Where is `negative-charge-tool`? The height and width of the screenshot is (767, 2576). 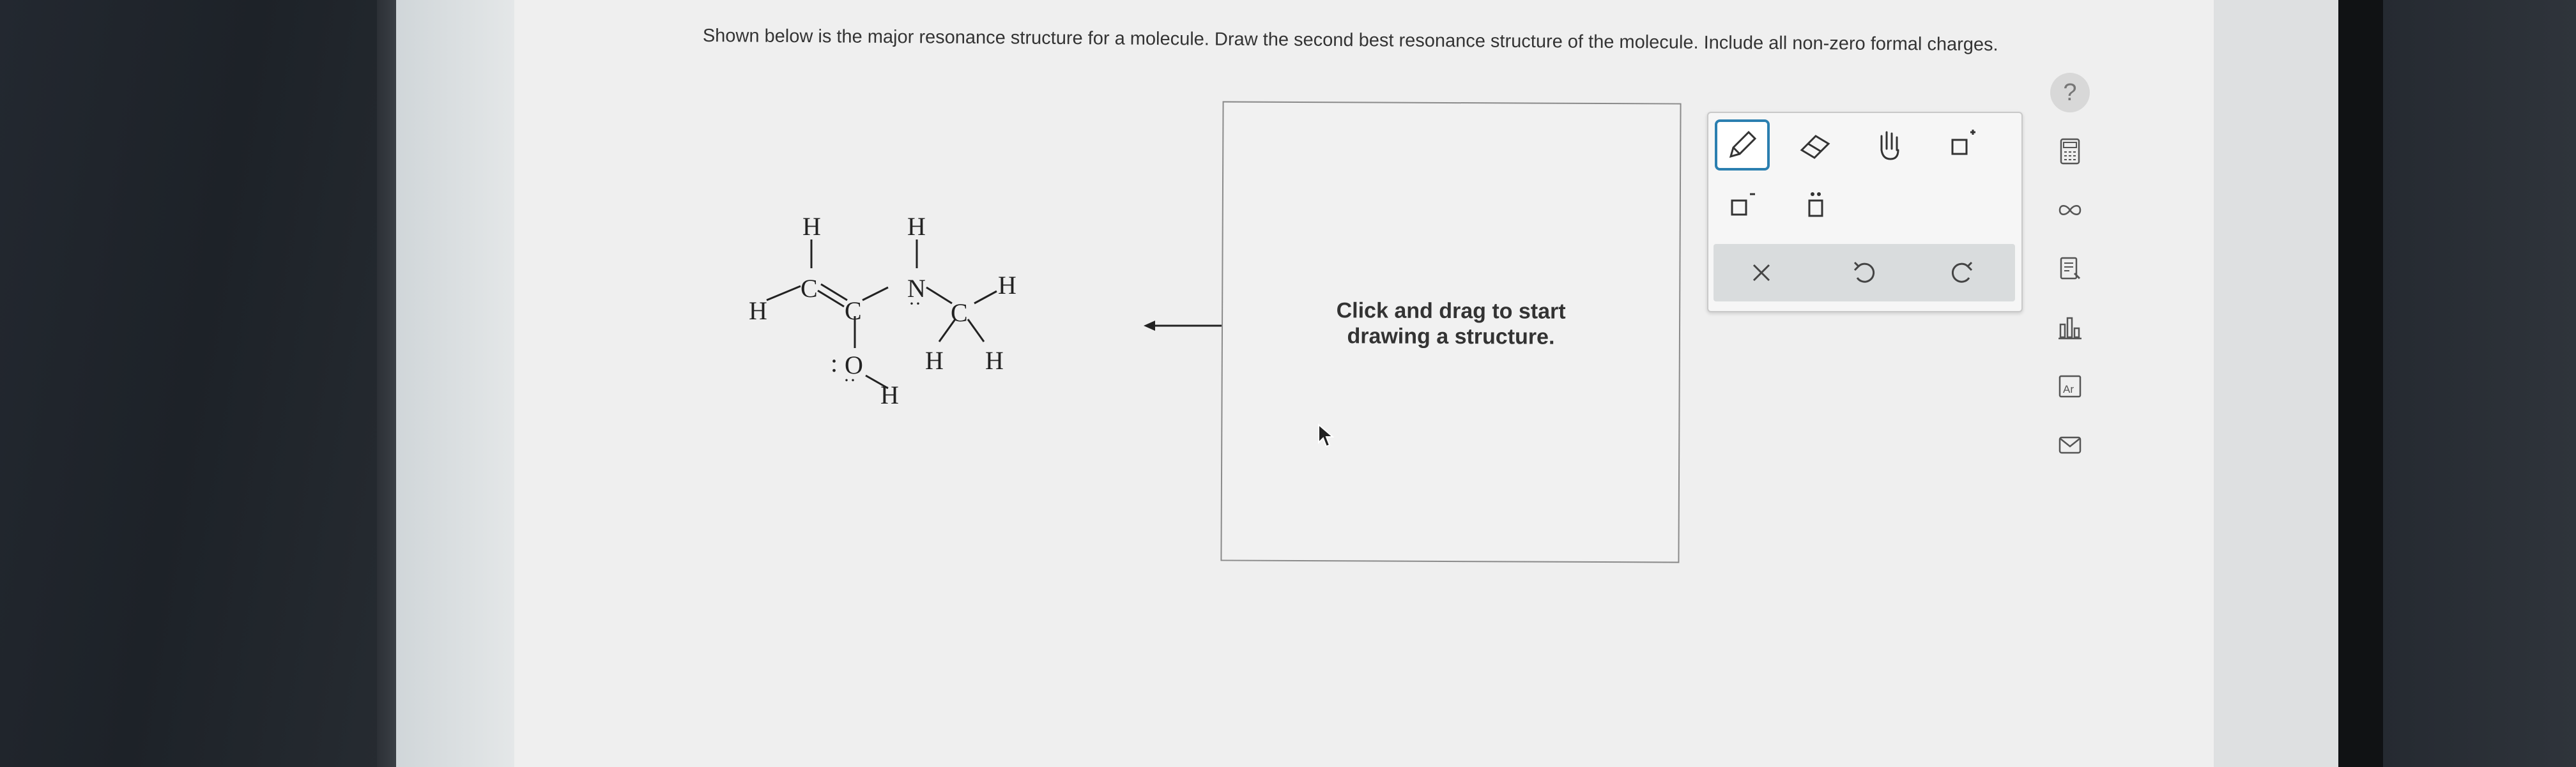
negative-charge-tool is located at coordinates (1742, 205).